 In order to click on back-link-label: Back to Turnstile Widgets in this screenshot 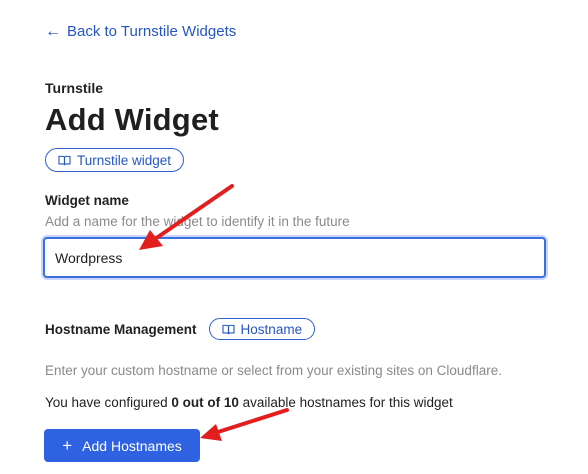, I will do `click(152, 31)`.